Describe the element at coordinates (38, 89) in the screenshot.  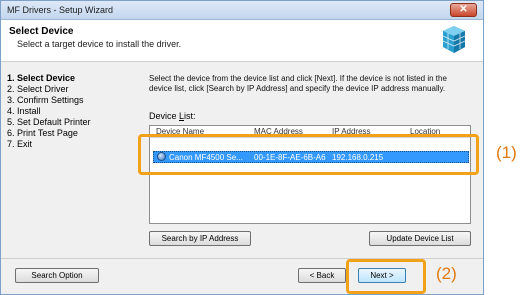
I see `wizard-step-2: 2. Select Driver` at that location.